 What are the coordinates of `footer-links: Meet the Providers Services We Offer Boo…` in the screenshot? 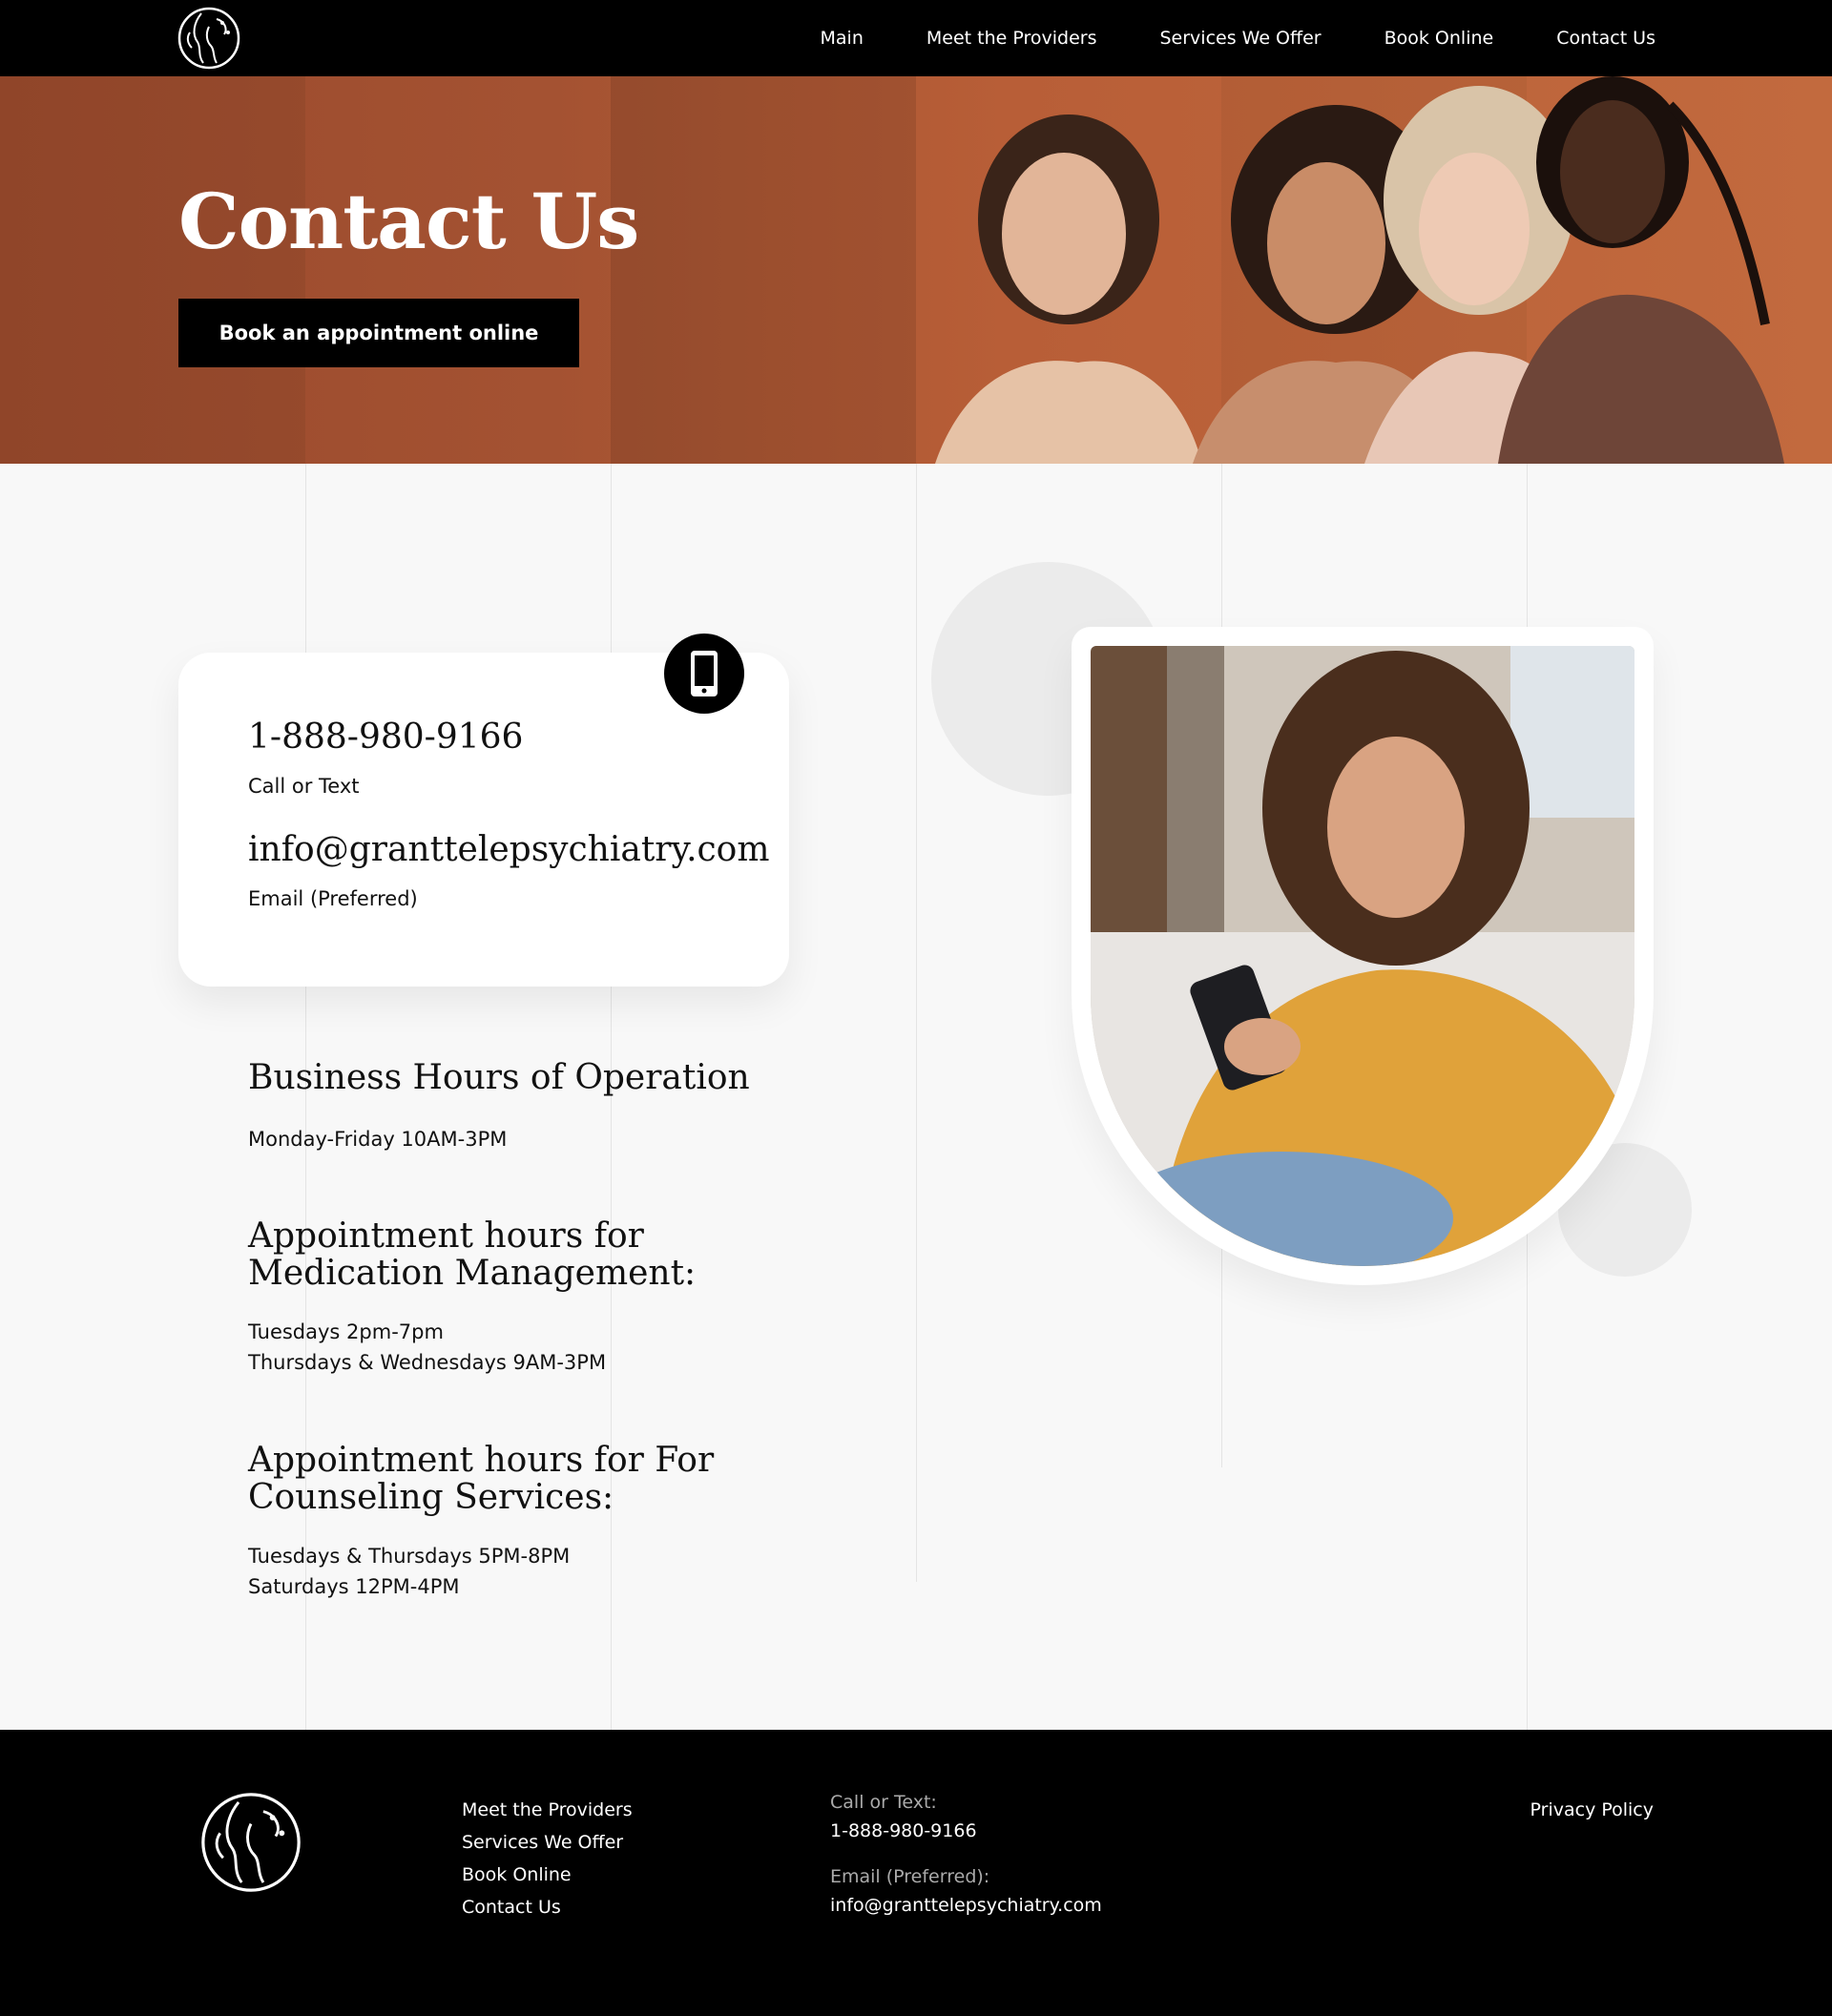 It's located at (547, 1858).